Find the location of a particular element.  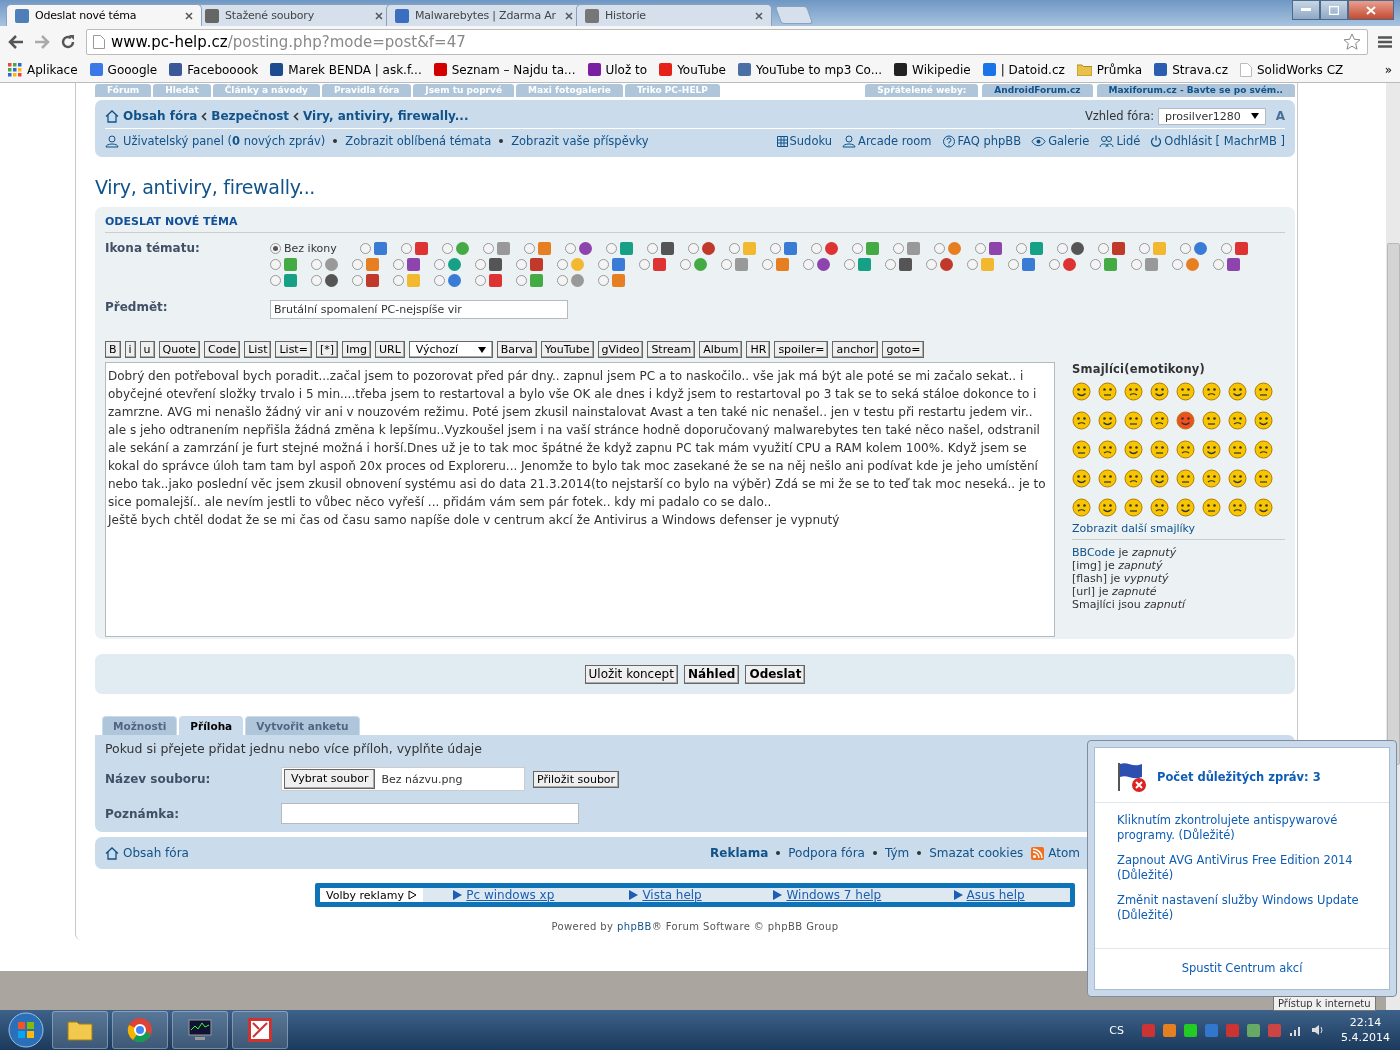

format-button: i is located at coordinates (130, 349).